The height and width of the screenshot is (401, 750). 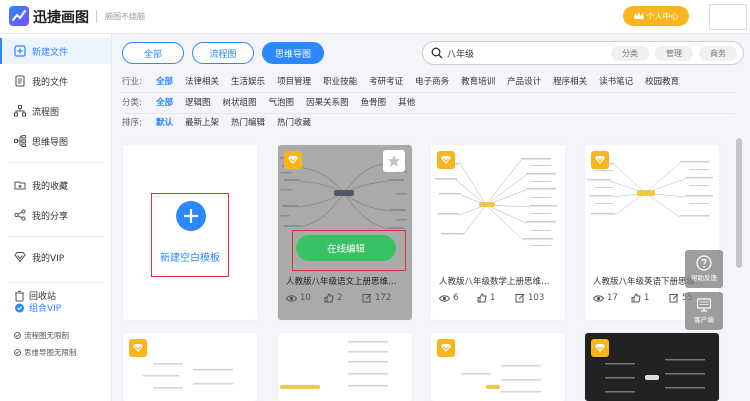 I want to click on perk-label: 流程图无限制, so click(x=46, y=335).